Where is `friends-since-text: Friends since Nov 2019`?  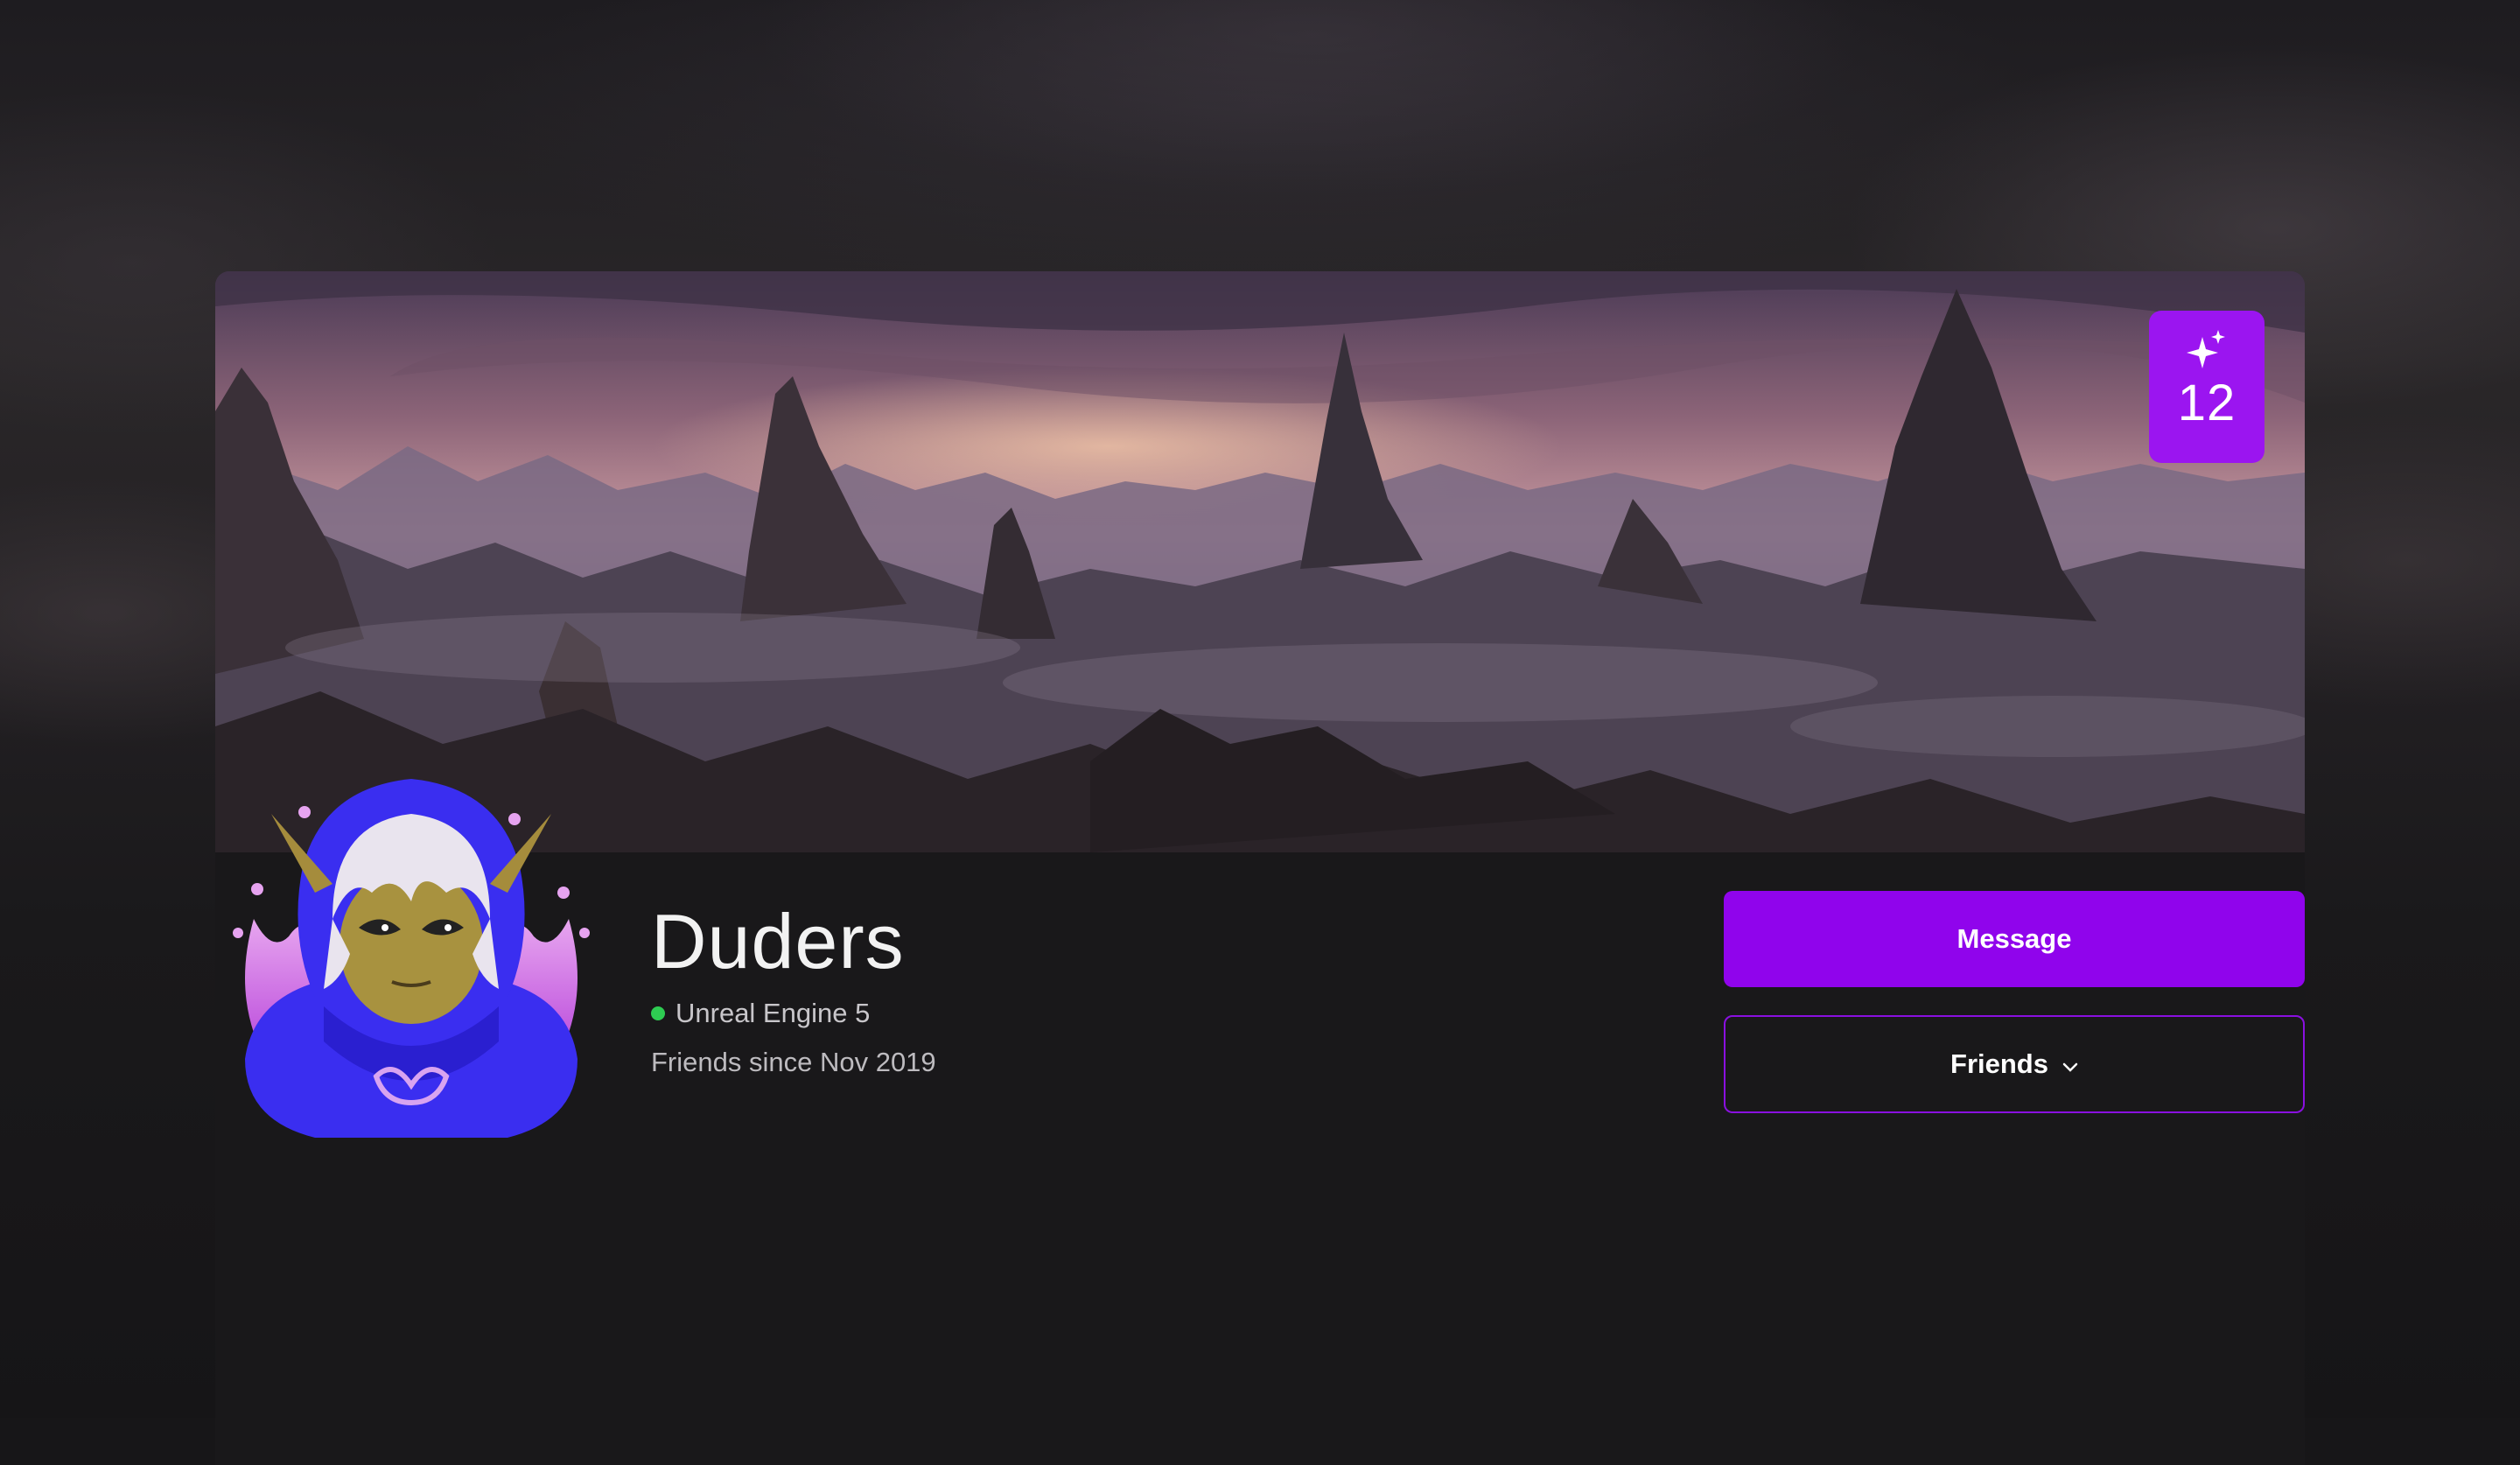 friends-since-text: Friends since Nov 2019 is located at coordinates (793, 1062).